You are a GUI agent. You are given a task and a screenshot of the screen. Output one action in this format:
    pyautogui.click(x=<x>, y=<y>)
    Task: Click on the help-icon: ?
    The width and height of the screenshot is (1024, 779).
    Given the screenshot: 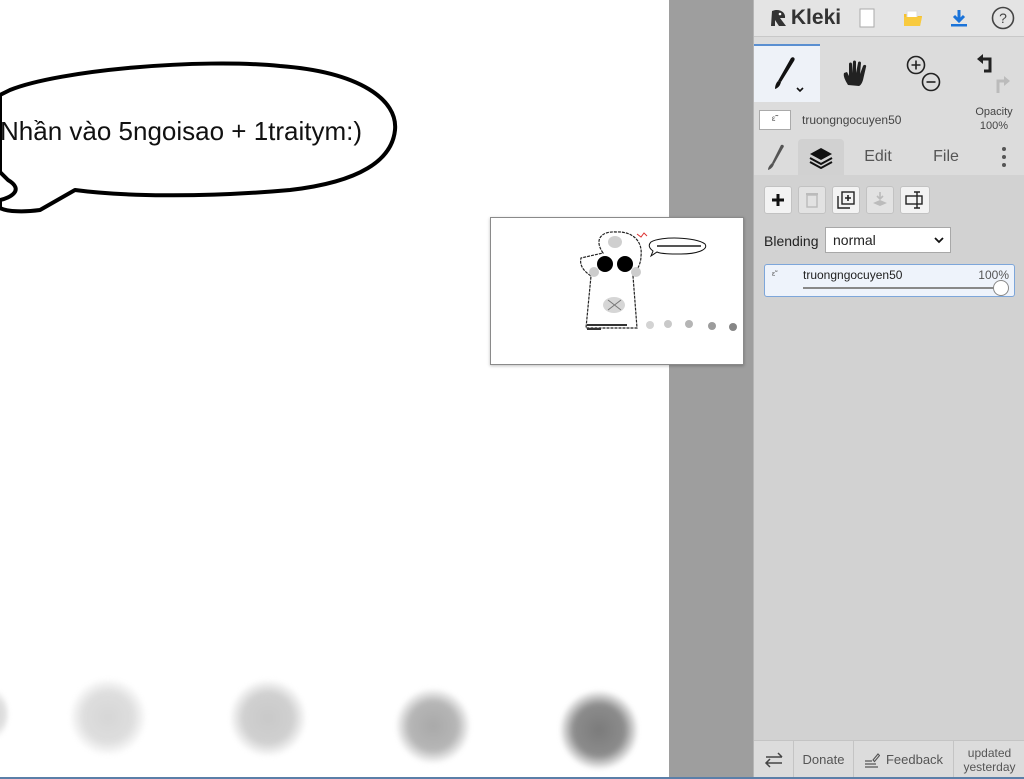 What is the action you would take?
    pyautogui.click(x=1003, y=18)
    